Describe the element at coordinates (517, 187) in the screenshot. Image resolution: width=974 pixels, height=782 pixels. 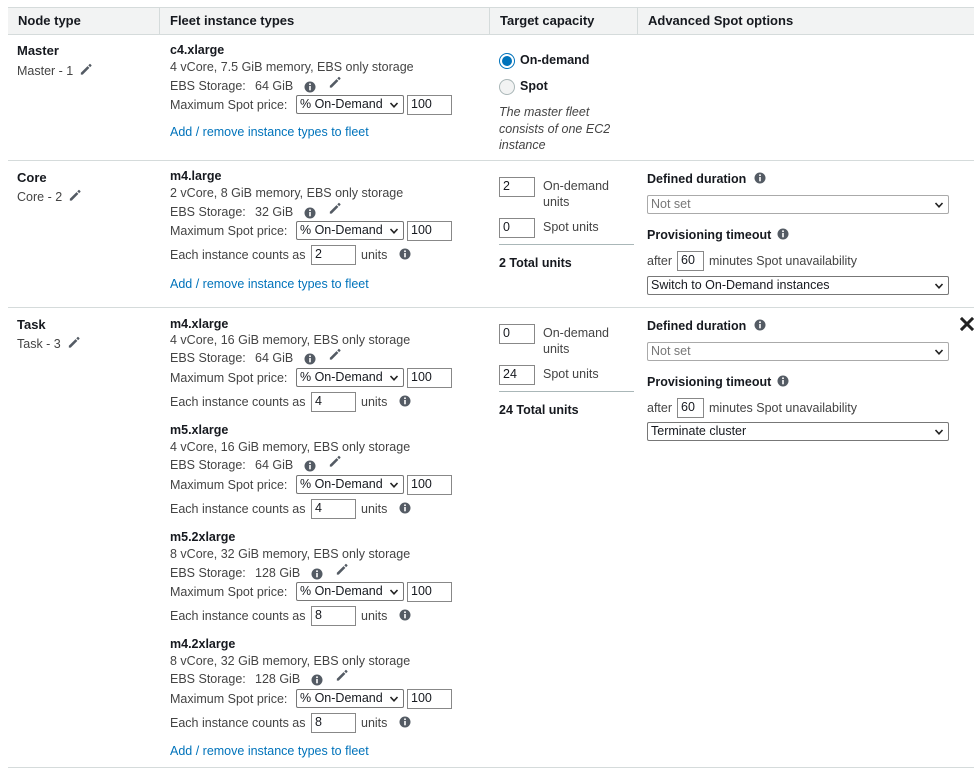
I see `on-demand-units-input: 2` at that location.